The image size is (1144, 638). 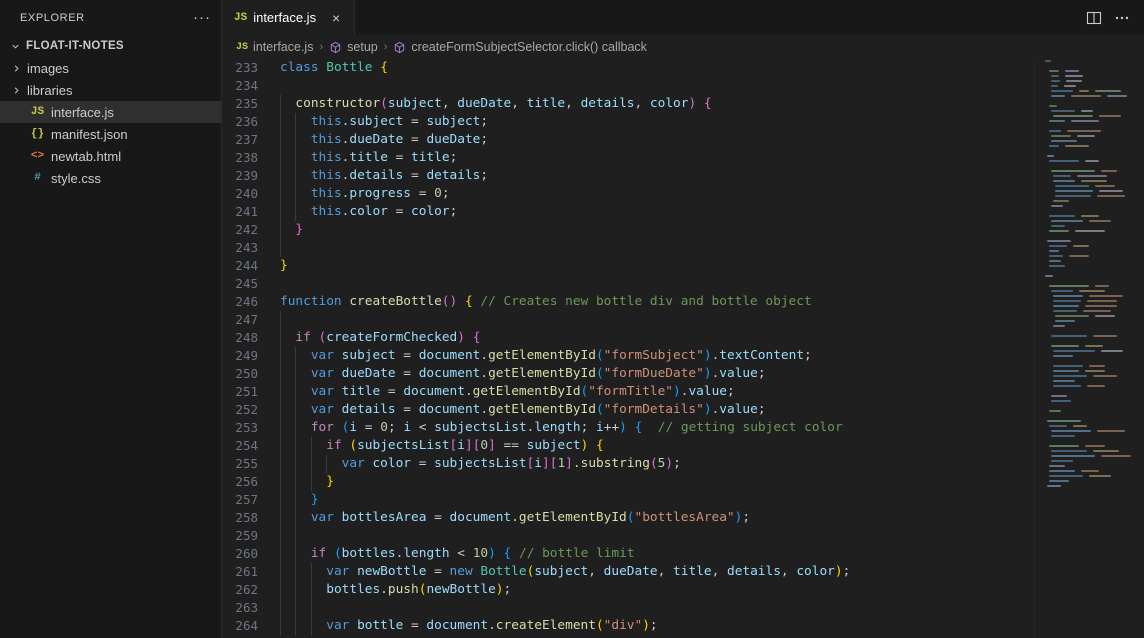 I want to click on code-line: 245, so click(x=628, y=284).